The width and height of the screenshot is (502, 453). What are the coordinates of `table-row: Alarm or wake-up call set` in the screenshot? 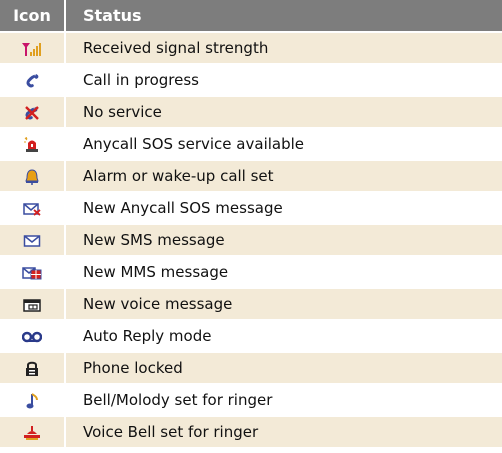 It's located at (251, 177).